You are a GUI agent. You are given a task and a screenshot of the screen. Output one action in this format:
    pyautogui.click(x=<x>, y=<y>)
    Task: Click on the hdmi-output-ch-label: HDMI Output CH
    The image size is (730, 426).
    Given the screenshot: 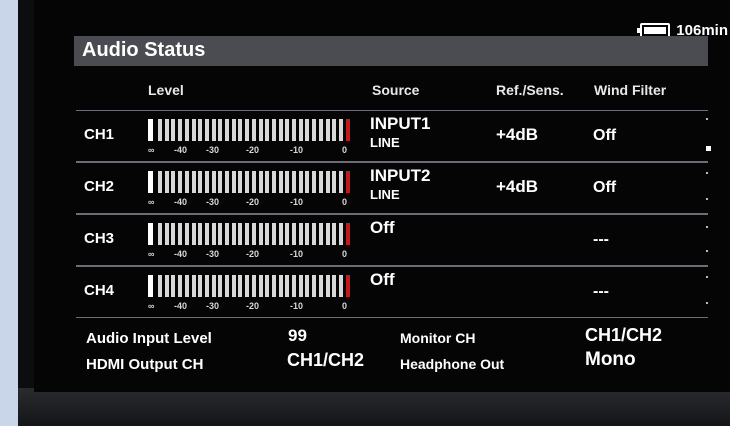 What is the action you would take?
    pyautogui.click(x=145, y=364)
    